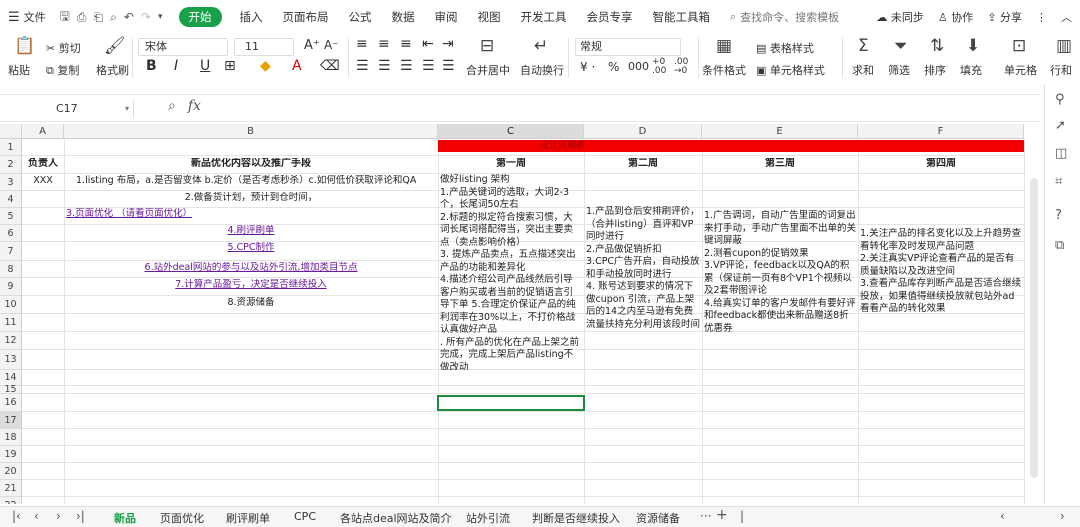 The image size is (1080, 527). What do you see at coordinates (11, 147) in the screenshot?
I see `row-header-1: 1` at bounding box center [11, 147].